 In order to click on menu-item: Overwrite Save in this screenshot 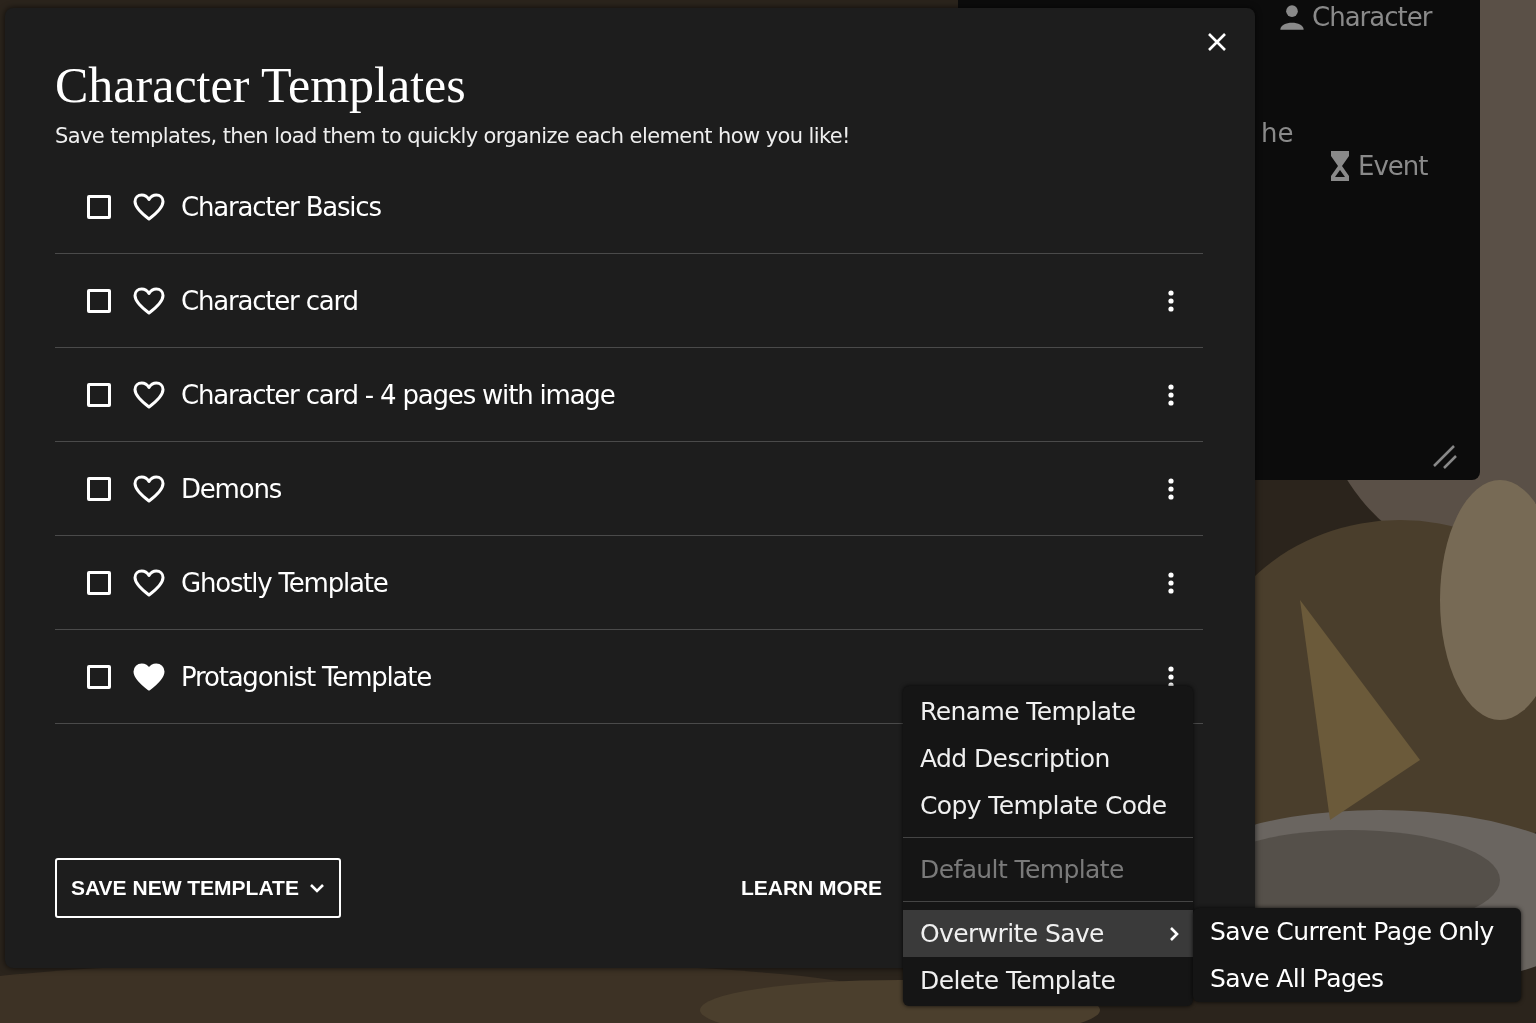, I will do `click(1048, 933)`.